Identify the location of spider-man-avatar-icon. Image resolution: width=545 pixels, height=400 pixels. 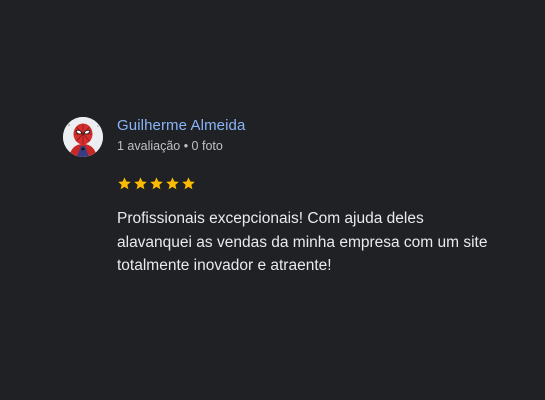
(83, 137).